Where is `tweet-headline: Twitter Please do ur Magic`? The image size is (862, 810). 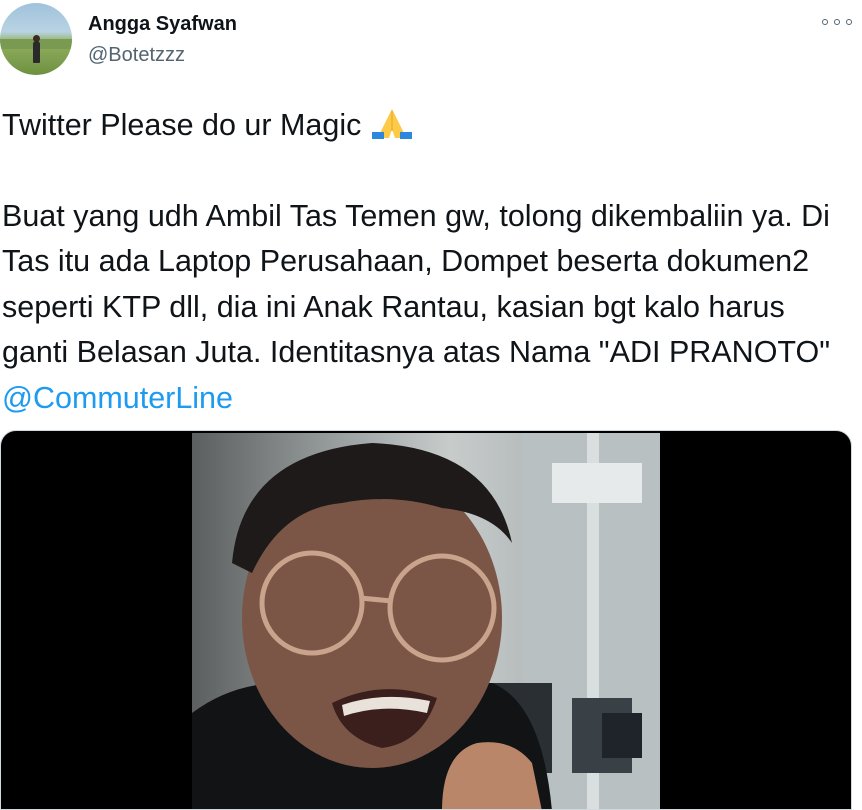
tweet-headline: Twitter Please do ur Magic is located at coordinates (182, 125).